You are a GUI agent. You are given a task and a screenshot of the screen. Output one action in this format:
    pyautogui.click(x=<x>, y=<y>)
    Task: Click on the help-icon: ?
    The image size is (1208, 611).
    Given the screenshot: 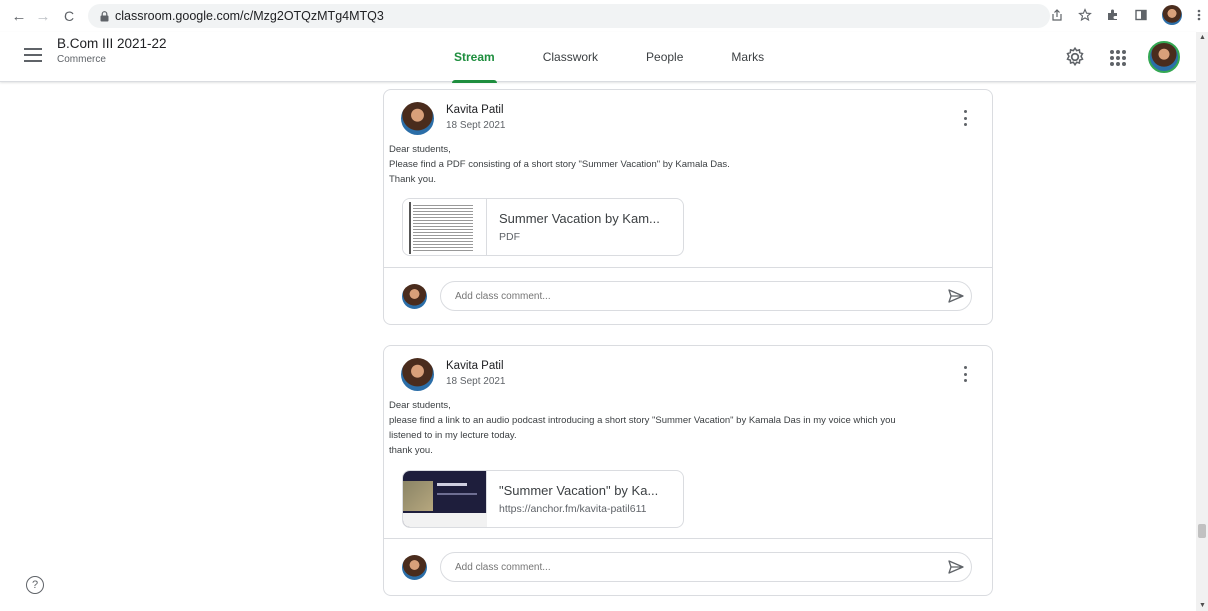 What is the action you would take?
    pyautogui.click(x=35, y=585)
    